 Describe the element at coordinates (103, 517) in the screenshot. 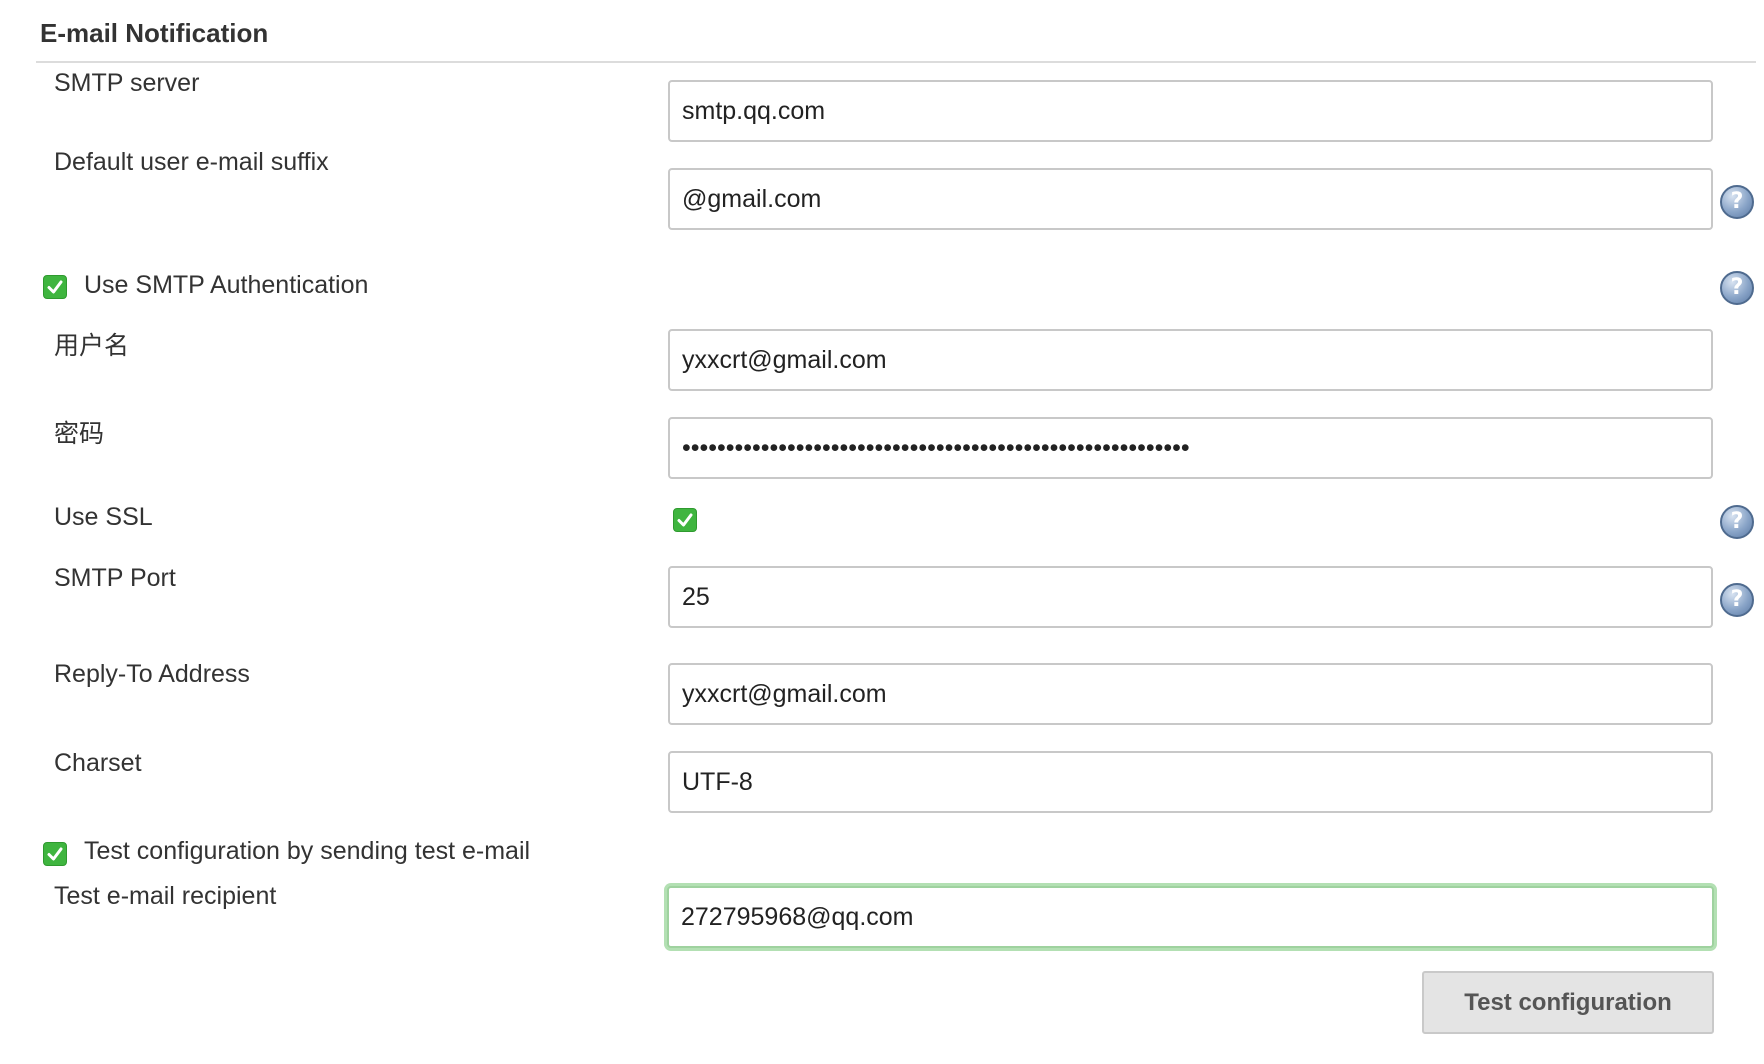

I see `use-ssl-label: Use SSL` at that location.